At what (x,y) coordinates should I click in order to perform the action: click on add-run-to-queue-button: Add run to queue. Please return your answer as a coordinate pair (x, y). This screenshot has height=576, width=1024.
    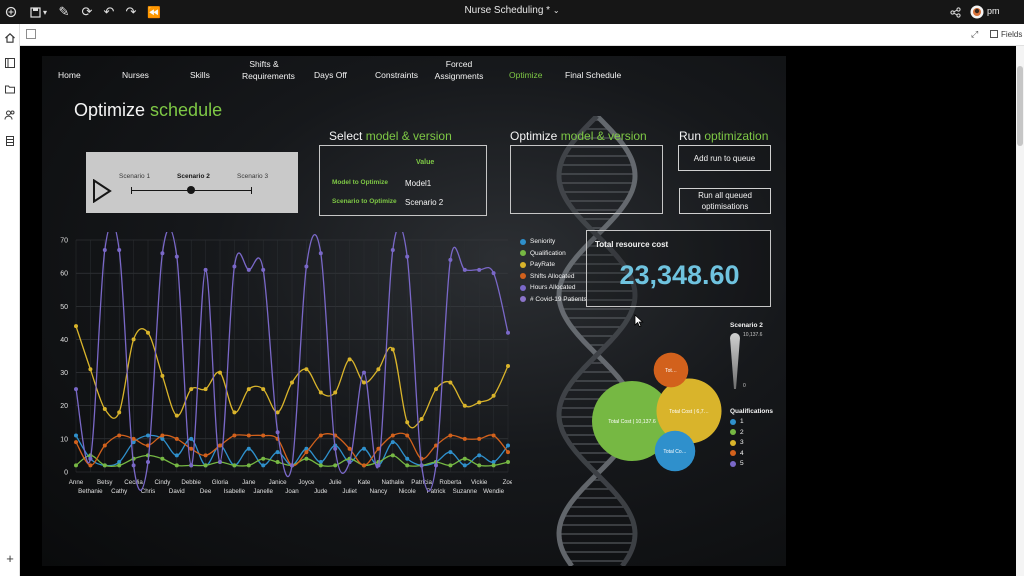
    Looking at the image, I should click on (724, 158).